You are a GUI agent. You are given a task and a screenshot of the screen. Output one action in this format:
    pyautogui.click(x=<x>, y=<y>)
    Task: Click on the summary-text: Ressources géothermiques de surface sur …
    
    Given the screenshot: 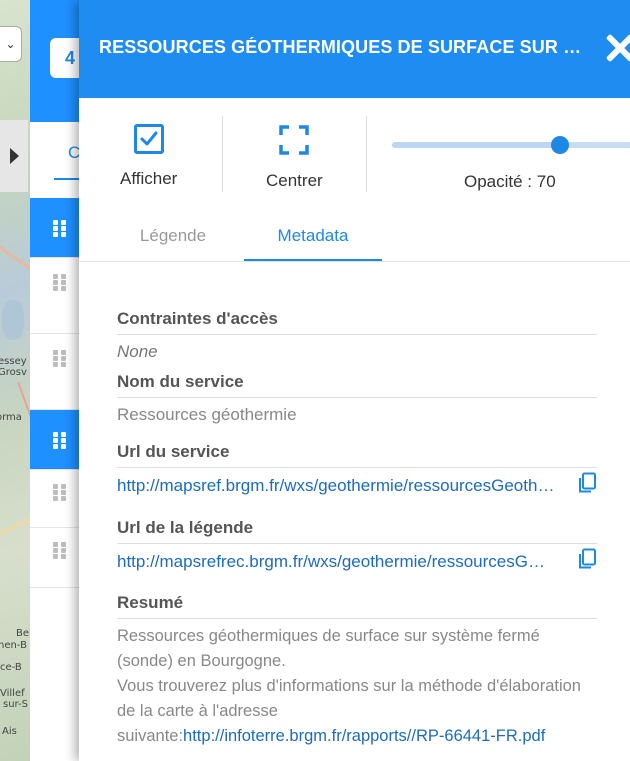 What is the action you would take?
    pyautogui.click(x=357, y=686)
    